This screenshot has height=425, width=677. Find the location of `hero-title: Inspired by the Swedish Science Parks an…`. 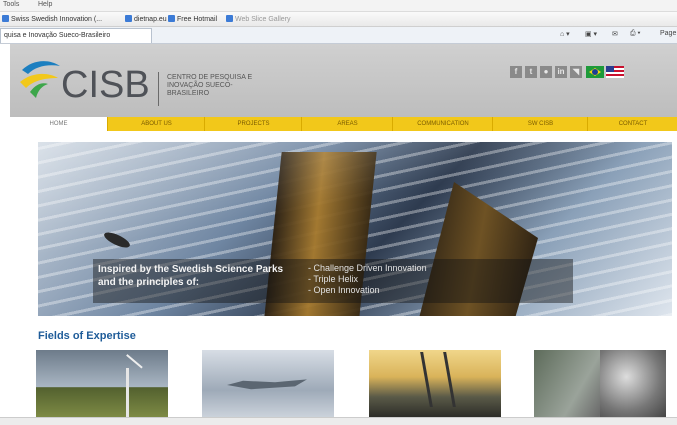

hero-title: Inspired by the Swedish Science Parks an… is located at coordinates (191, 276).